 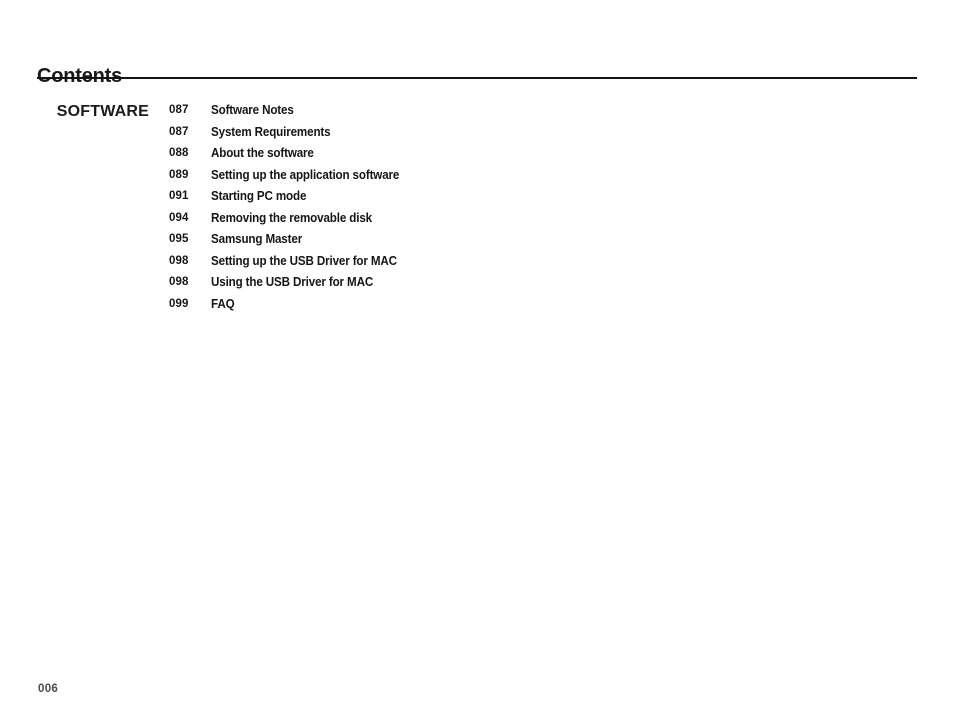 What do you see at coordinates (262, 153) in the screenshot?
I see `toc-entry-title: About the software` at bounding box center [262, 153].